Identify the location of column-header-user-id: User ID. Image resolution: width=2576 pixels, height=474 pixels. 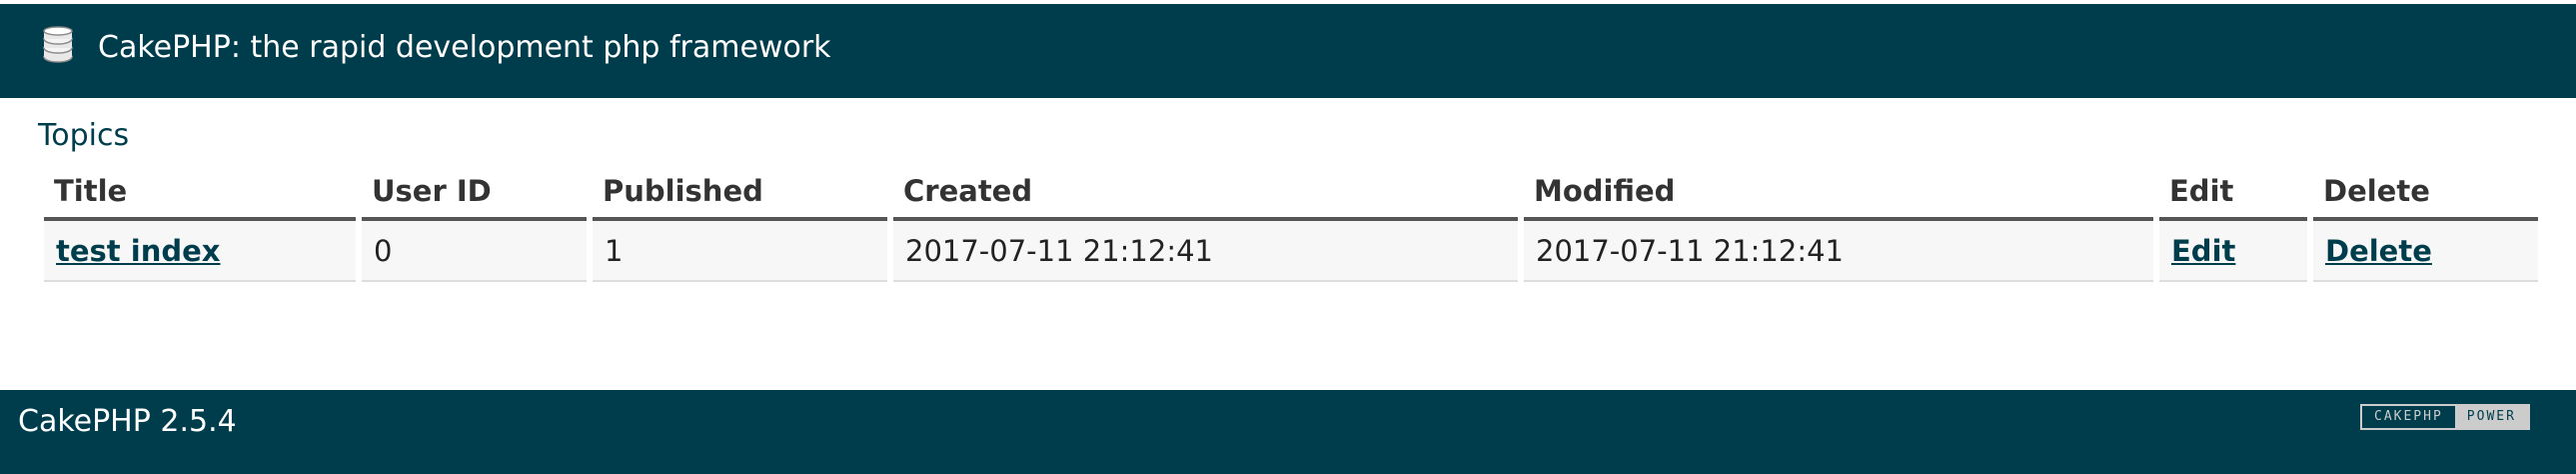
(474, 196).